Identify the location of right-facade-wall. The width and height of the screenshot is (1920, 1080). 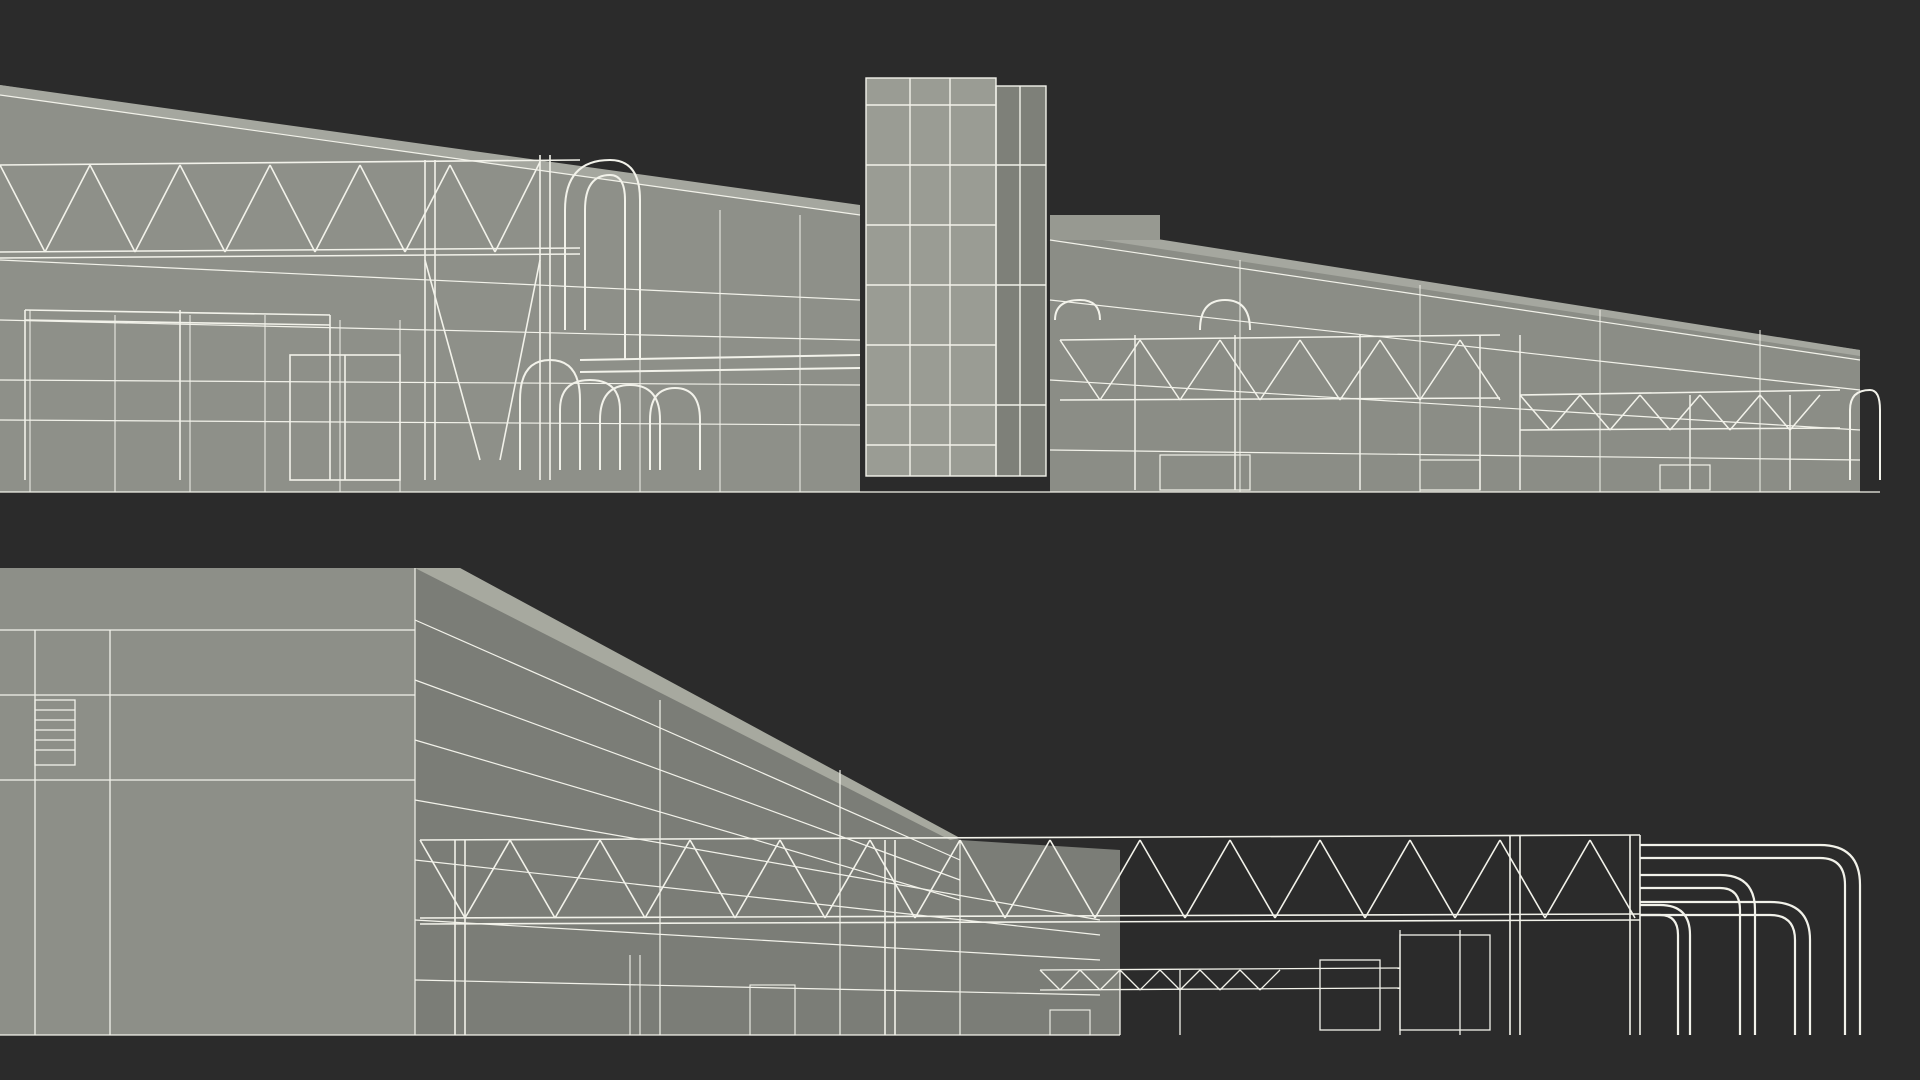
(1455, 361).